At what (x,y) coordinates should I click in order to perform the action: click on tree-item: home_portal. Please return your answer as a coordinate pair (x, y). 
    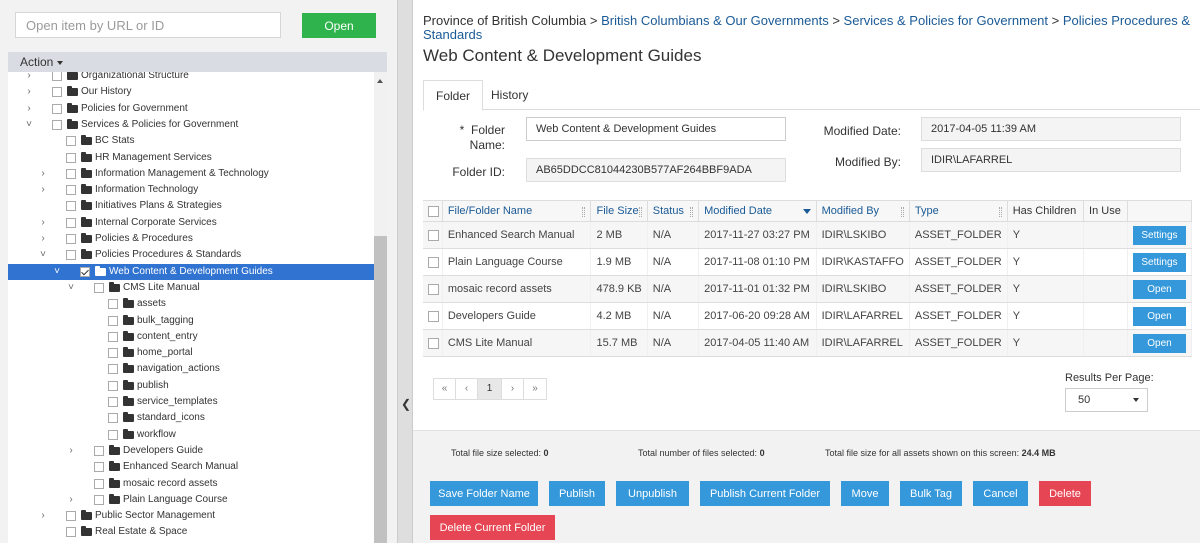
    Looking at the image, I should click on (191, 353).